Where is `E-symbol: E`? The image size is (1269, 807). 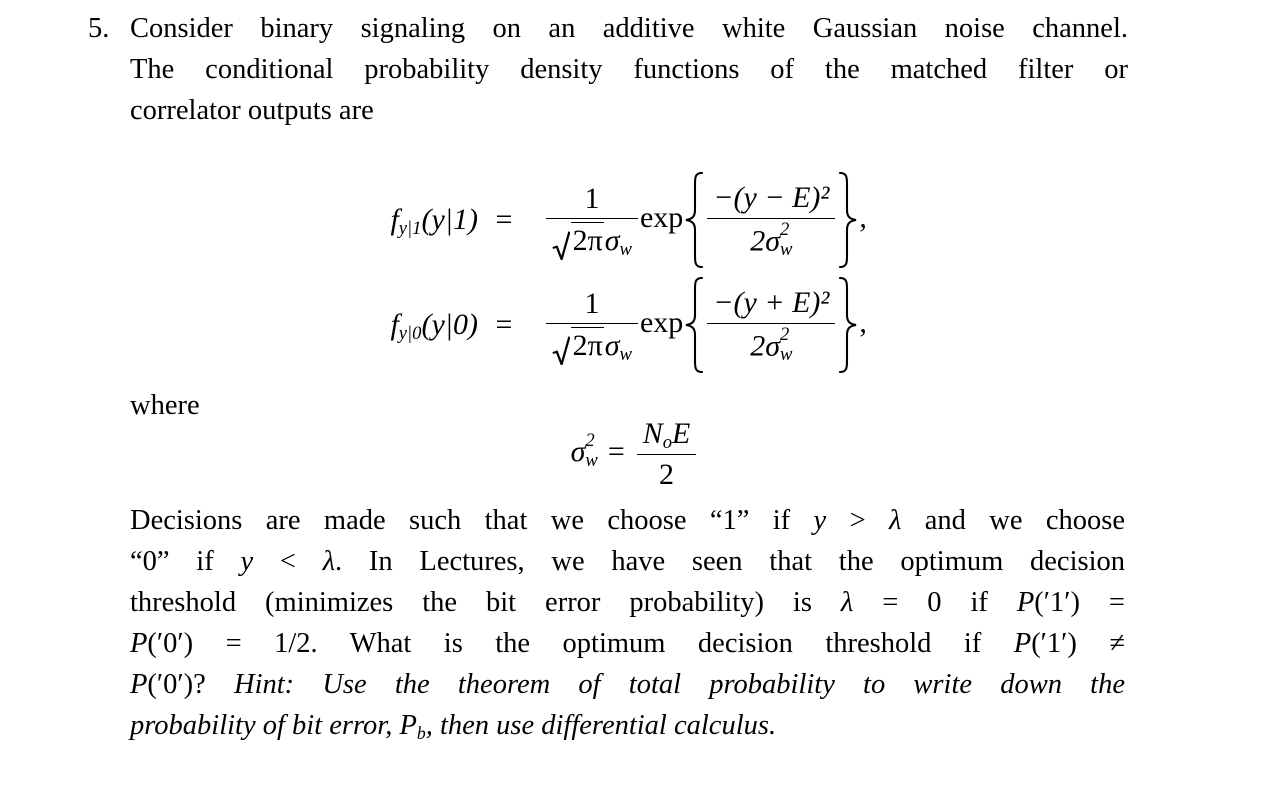 E-symbol: E is located at coordinates (681, 433).